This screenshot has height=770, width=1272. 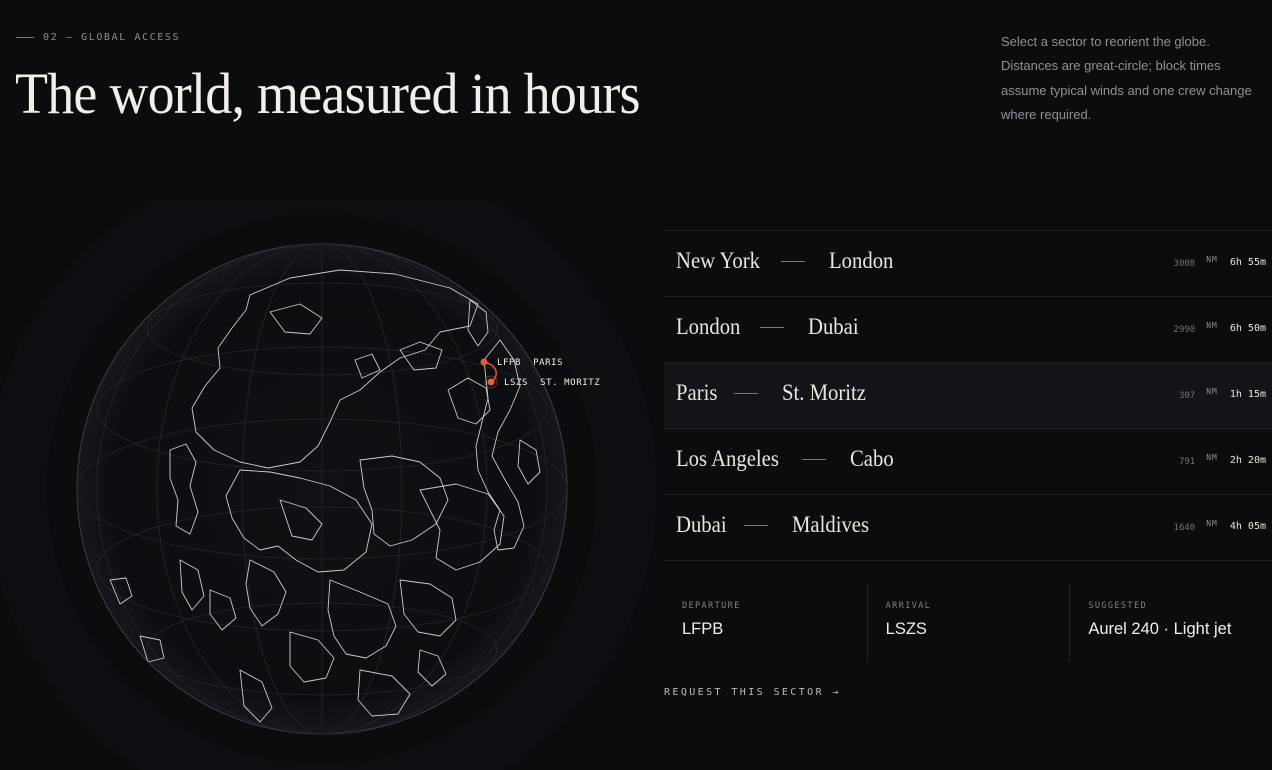 I want to click on route-pair: London Dubai, so click(x=770, y=327).